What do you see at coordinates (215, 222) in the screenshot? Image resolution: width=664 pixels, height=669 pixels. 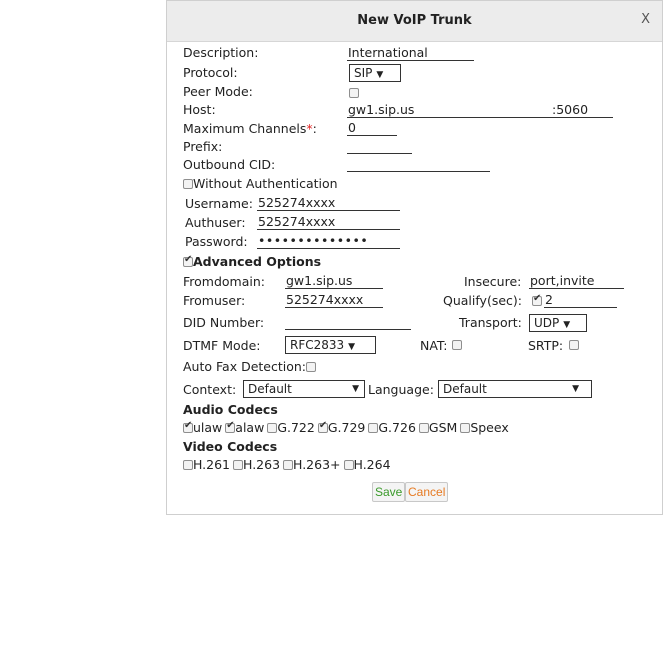 I see `authuser-label: Authuser:` at bounding box center [215, 222].